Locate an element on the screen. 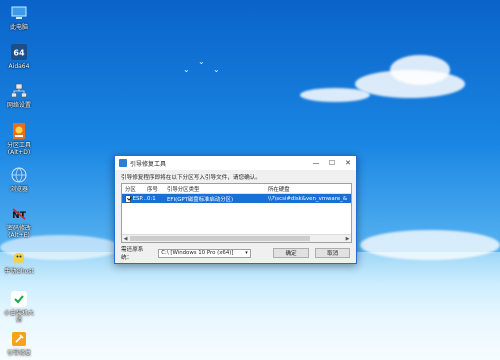 The height and width of the screenshot is (360, 500). boot-repair-icon is located at coordinates (19, 339).